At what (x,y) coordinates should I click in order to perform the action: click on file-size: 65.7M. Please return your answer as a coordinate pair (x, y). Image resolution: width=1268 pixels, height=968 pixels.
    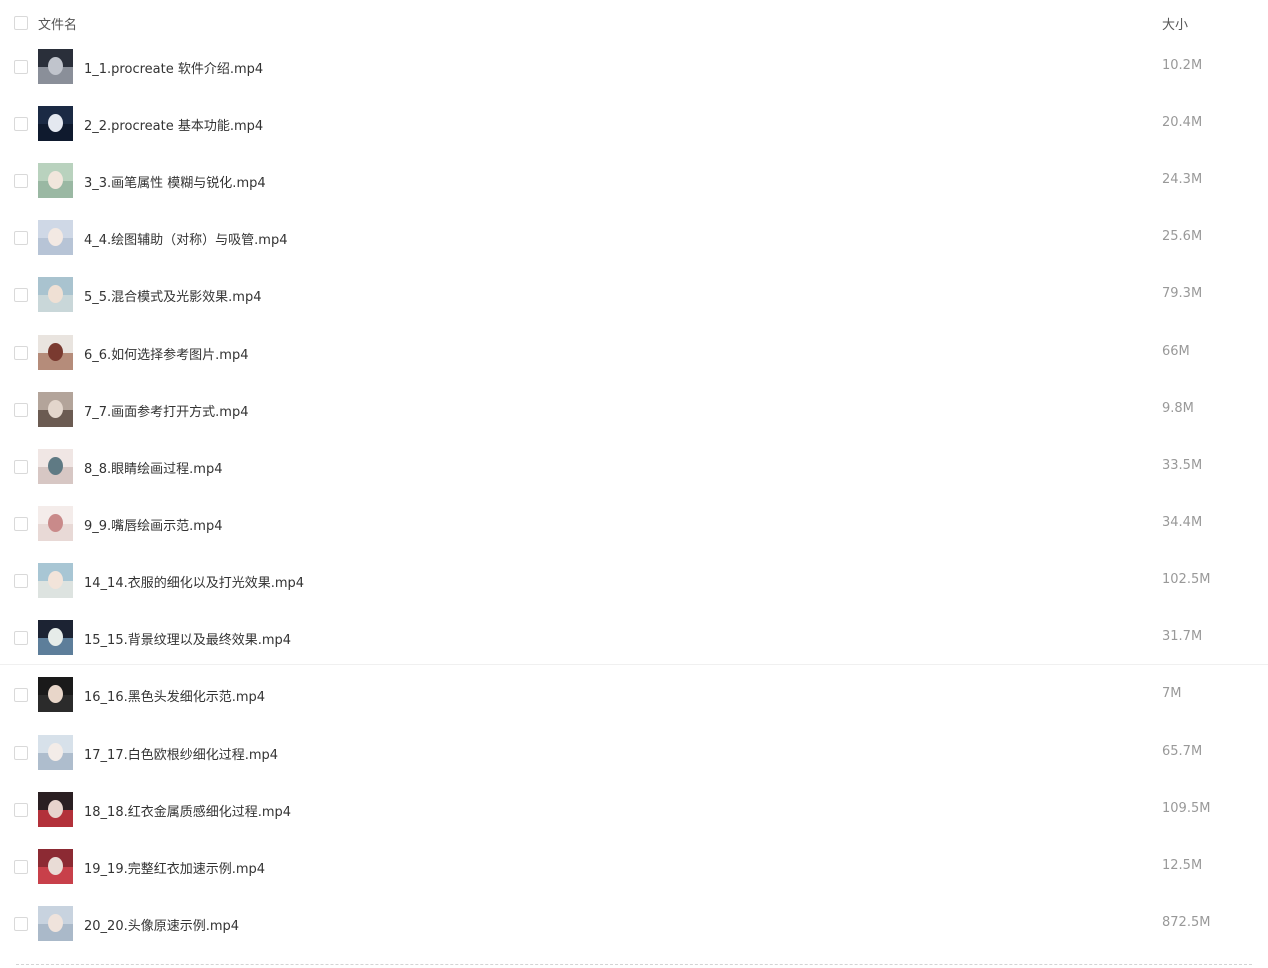
    Looking at the image, I should click on (1182, 751).